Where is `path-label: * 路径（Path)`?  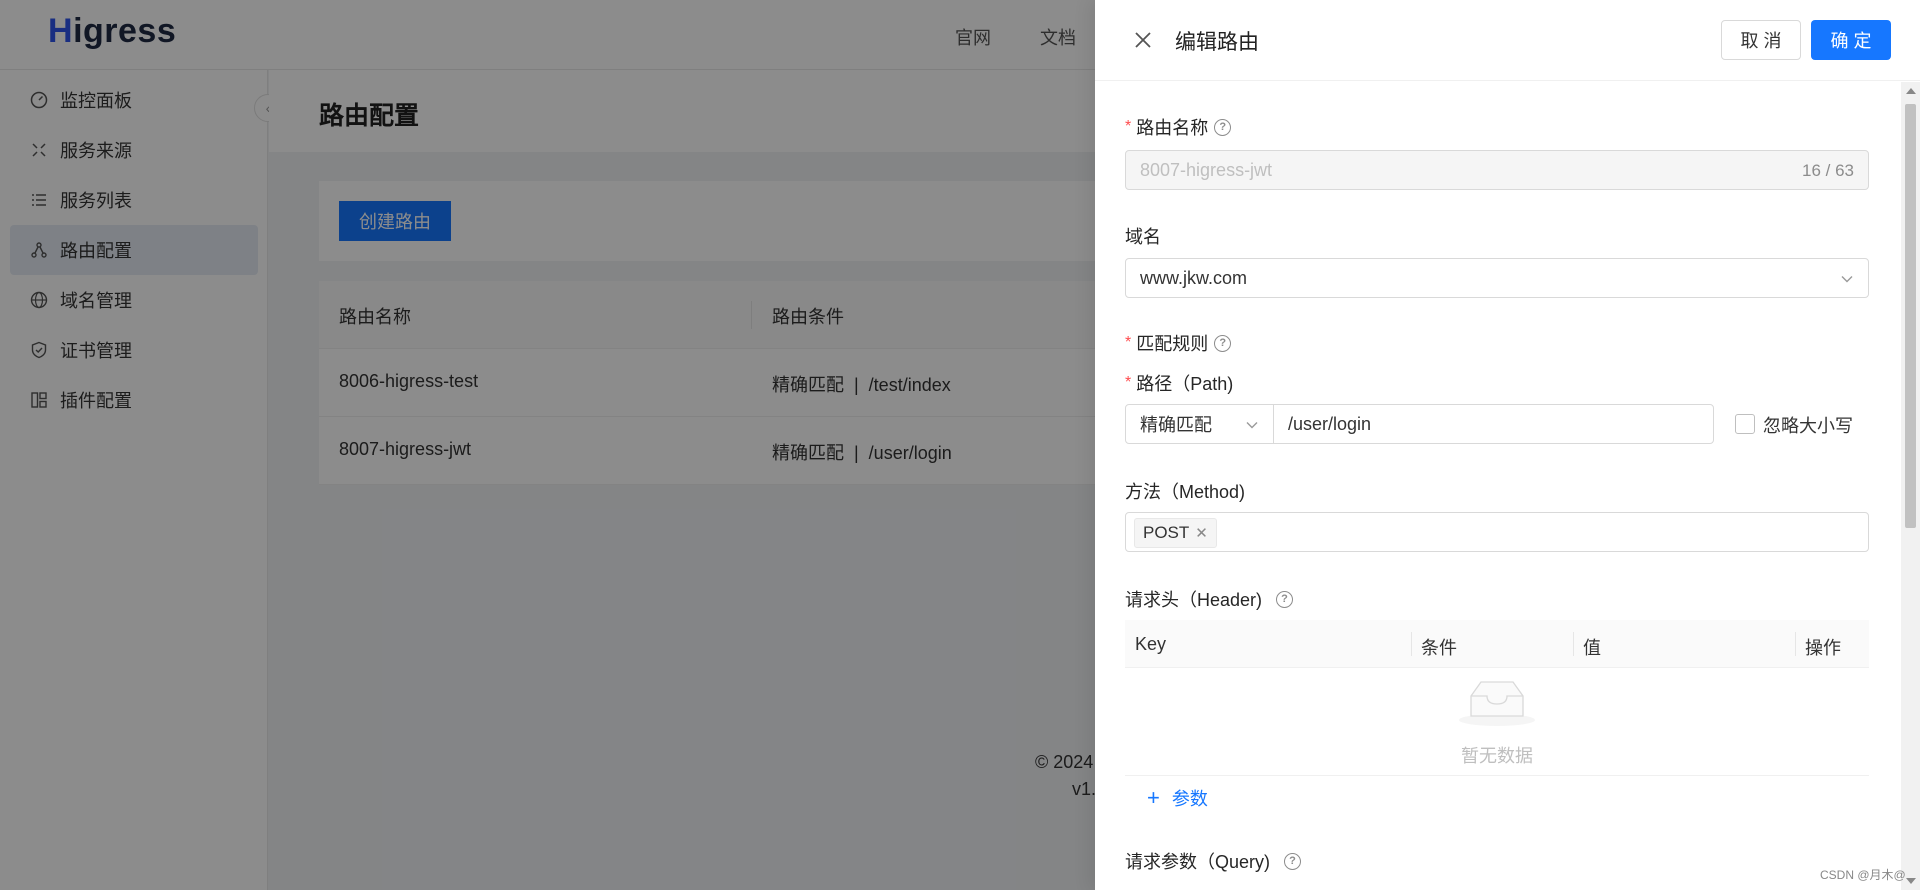
path-label: * 路径（Path) is located at coordinates (1179, 383).